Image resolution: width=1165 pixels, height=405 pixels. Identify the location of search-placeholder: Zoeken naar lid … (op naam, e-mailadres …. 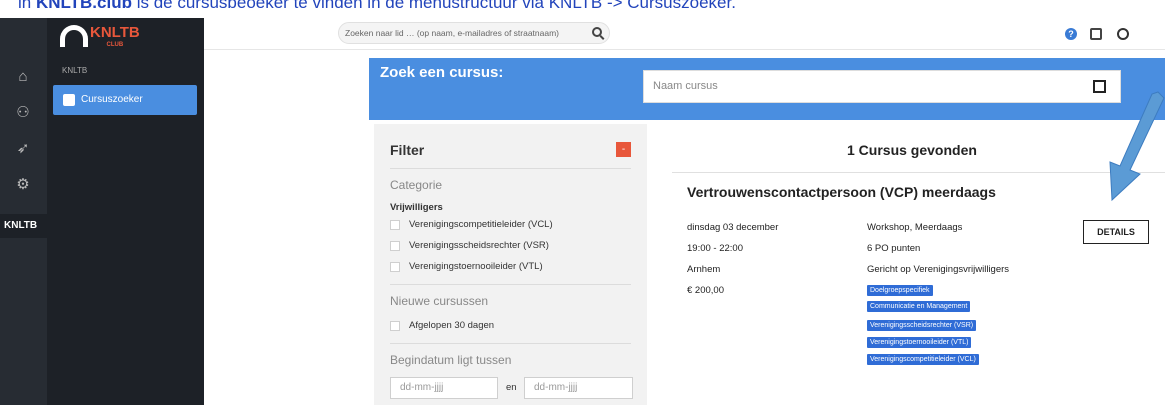
(452, 33).